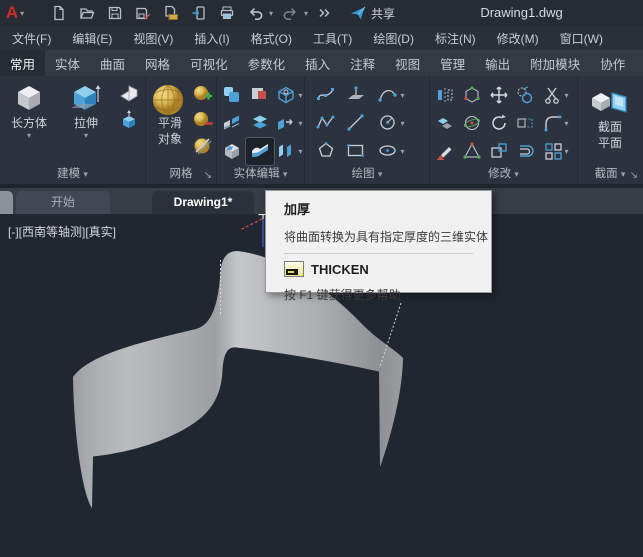 This screenshot has height=557, width=643. Describe the element at coordinates (609, 102) in the screenshot. I see `section-plane-icon` at that location.